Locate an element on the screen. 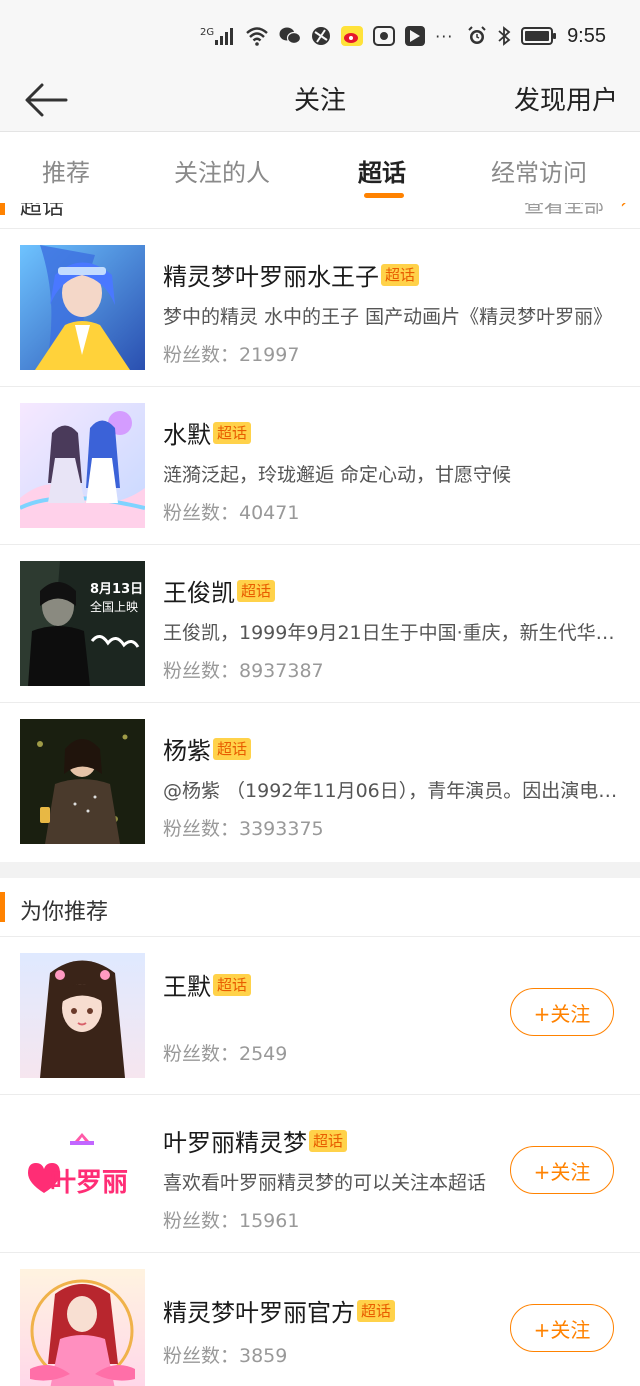  topic-name: 精灵梦叶罗丽水王子 is located at coordinates (271, 277).